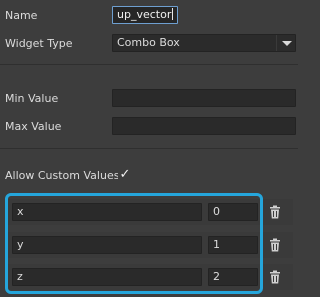 The width and height of the screenshot is (320, 297). What do you see at coordinates (173, 14) in the screenshot?
I see `text-caret` at bounding box center [173, 14].